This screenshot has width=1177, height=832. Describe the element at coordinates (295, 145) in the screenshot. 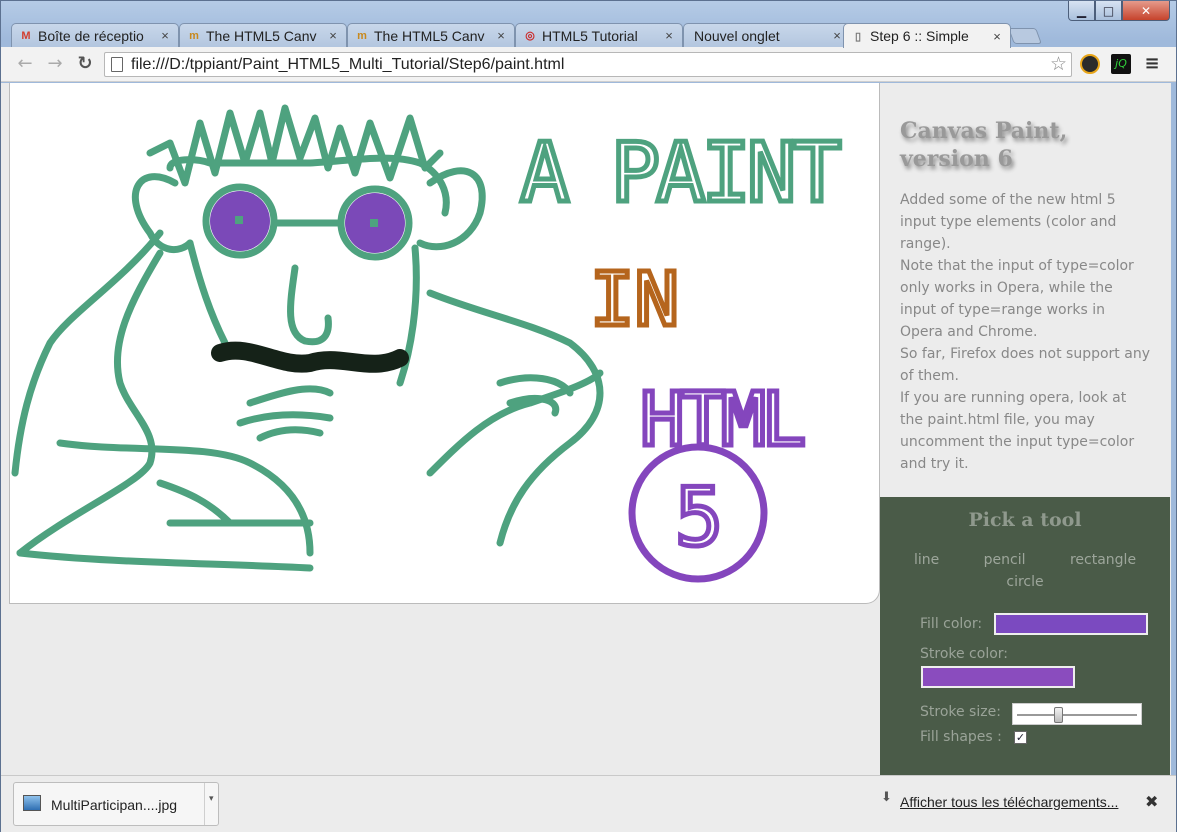

I see `hair-stroke` at that location.